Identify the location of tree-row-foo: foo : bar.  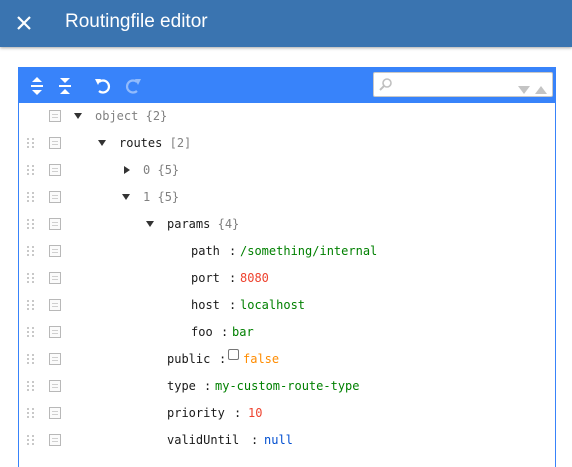
(287, 332).